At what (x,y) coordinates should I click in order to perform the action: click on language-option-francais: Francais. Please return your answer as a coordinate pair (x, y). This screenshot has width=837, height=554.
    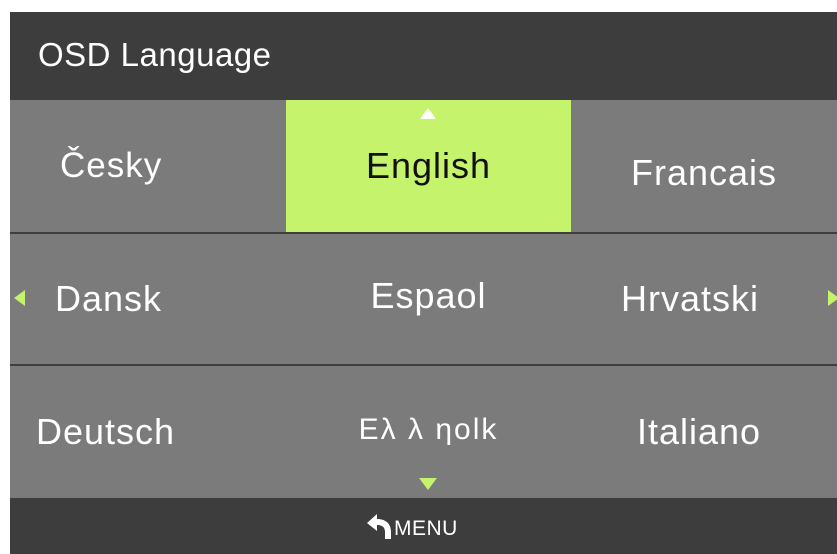
    Looking at the image, I should click on (704, 166).